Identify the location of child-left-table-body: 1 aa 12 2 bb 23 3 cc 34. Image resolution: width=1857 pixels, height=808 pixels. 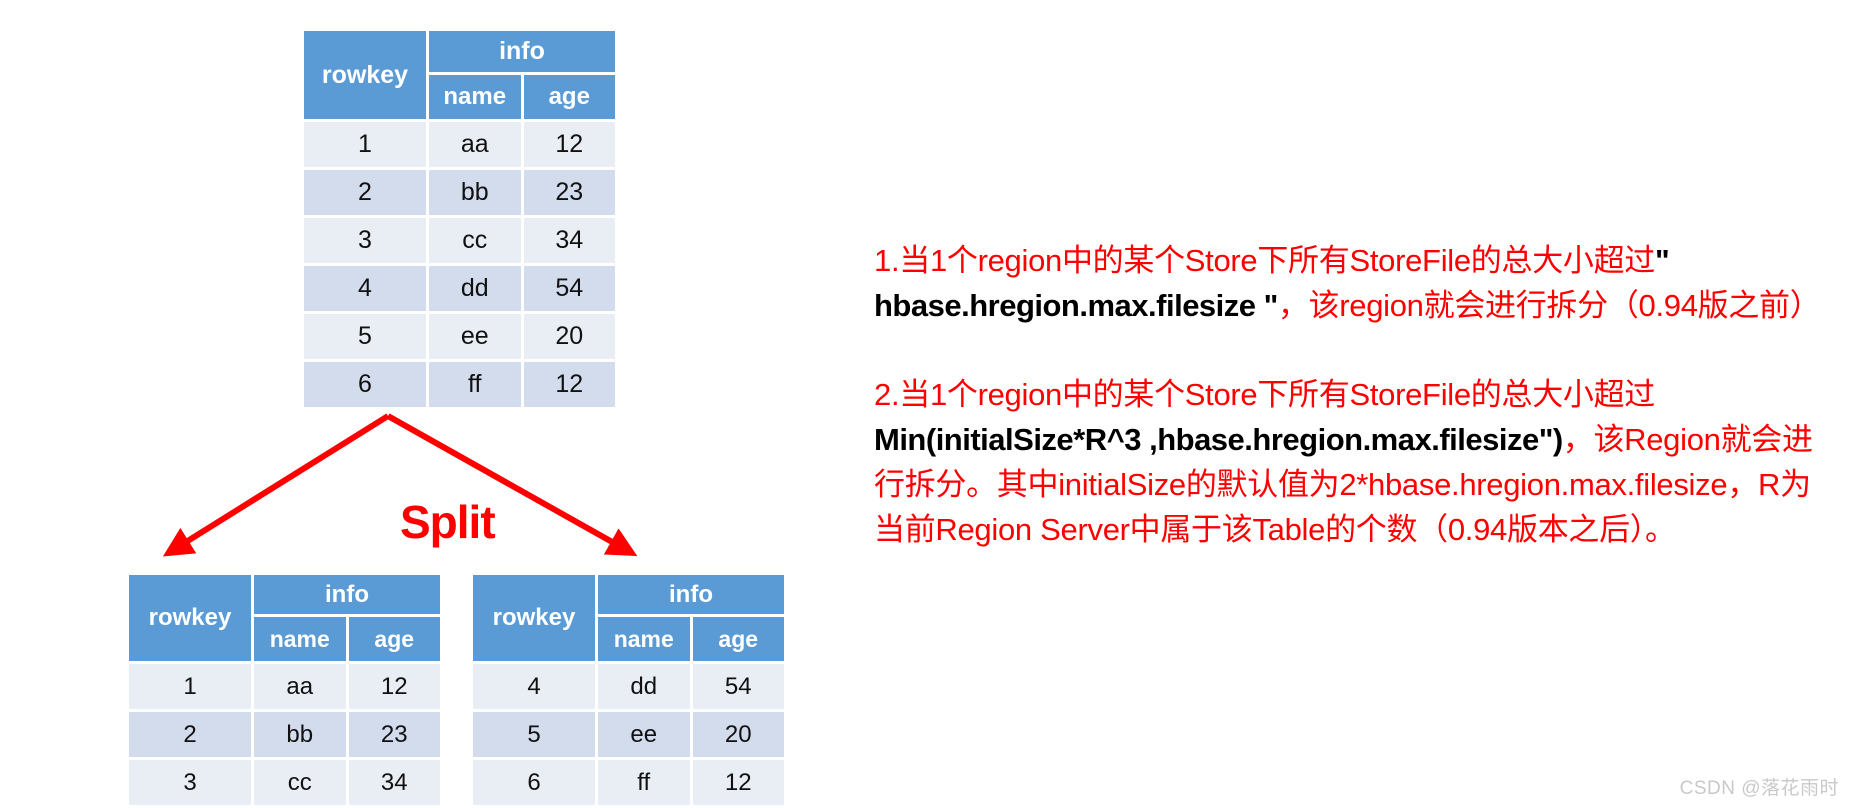
(284, 734).